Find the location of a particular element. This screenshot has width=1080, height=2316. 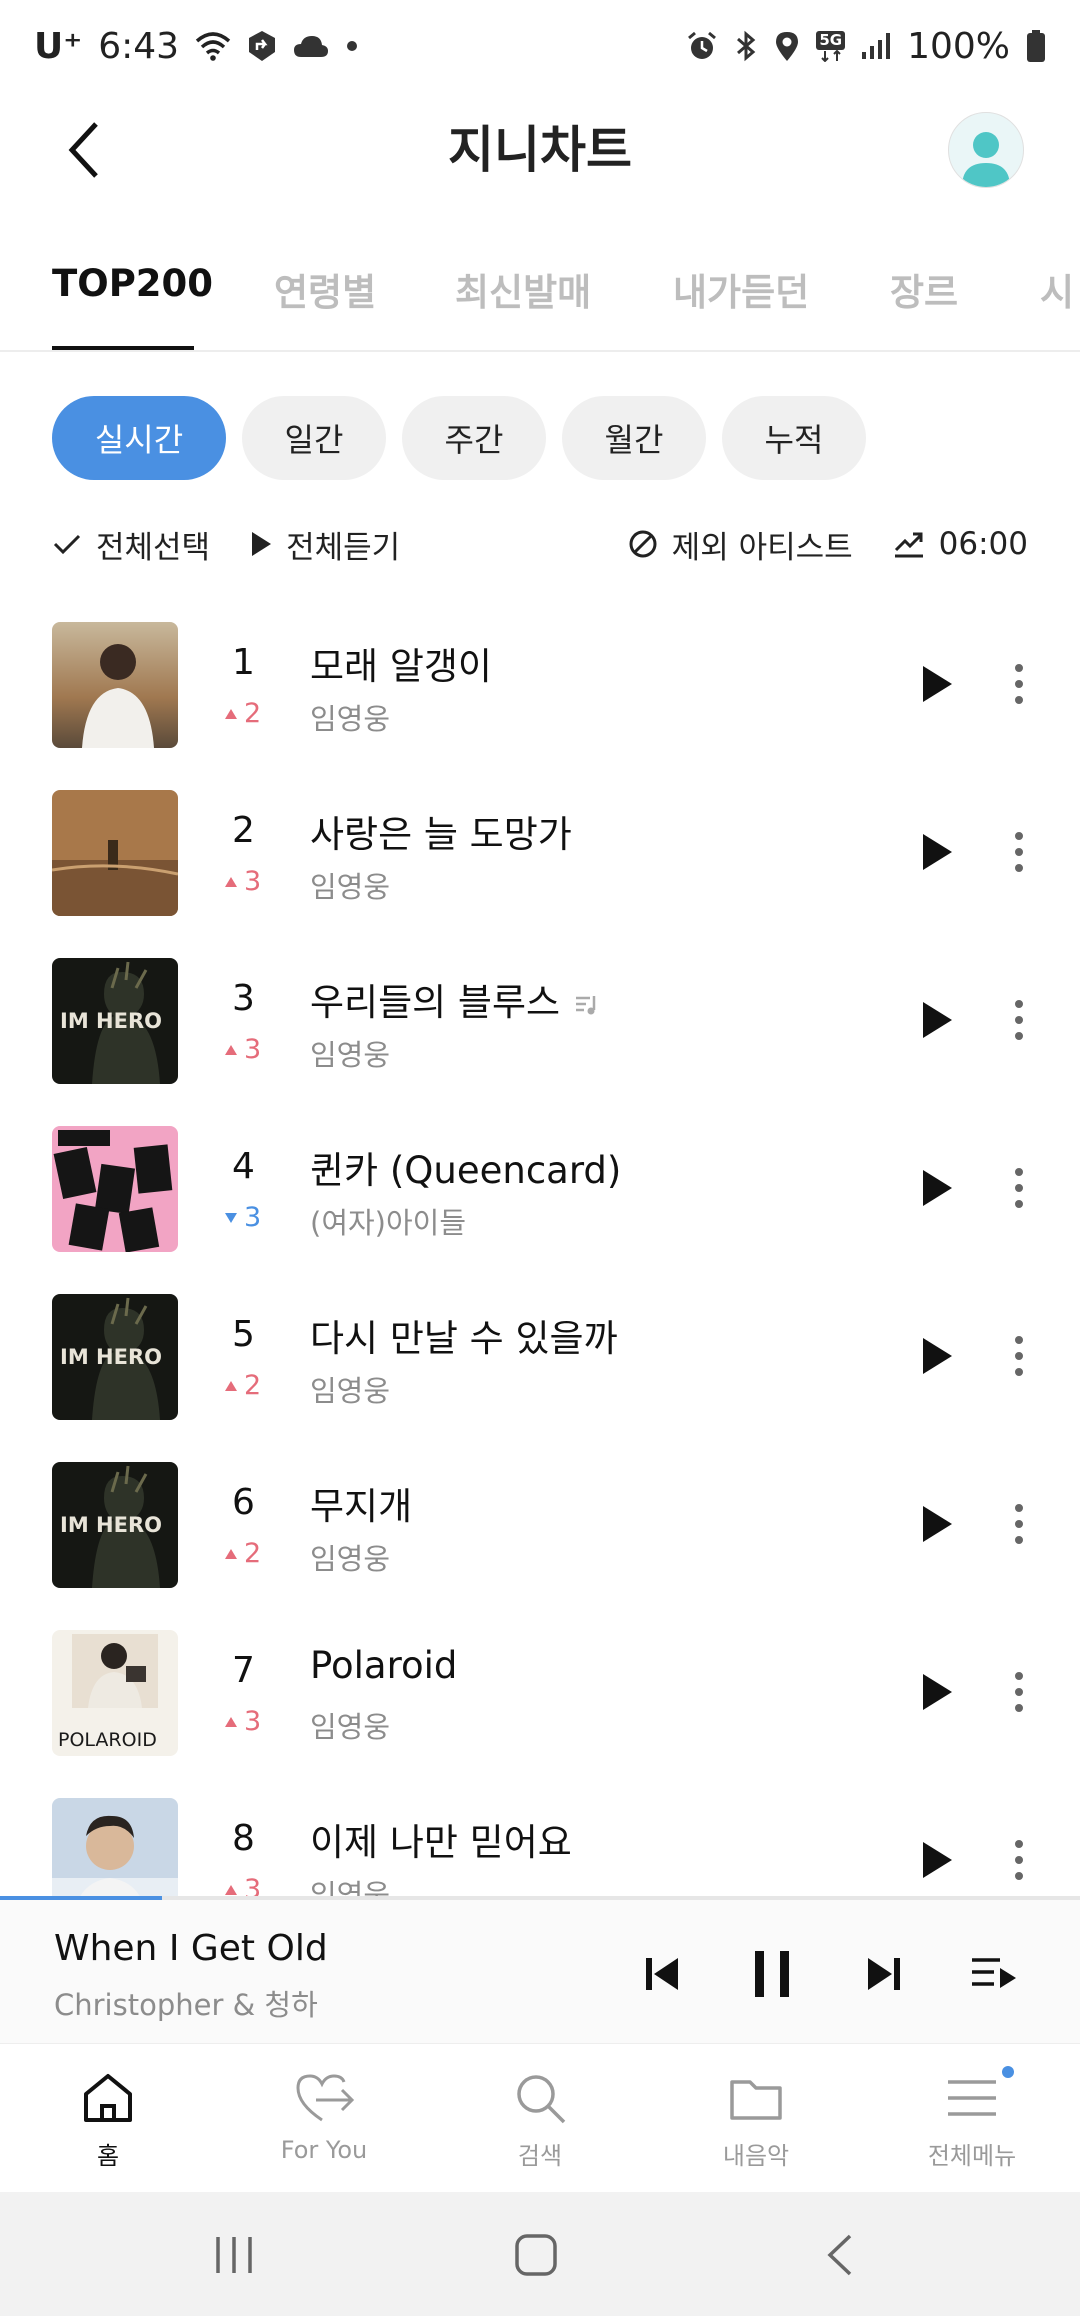

play-icon is located at coordinates (937, 852).